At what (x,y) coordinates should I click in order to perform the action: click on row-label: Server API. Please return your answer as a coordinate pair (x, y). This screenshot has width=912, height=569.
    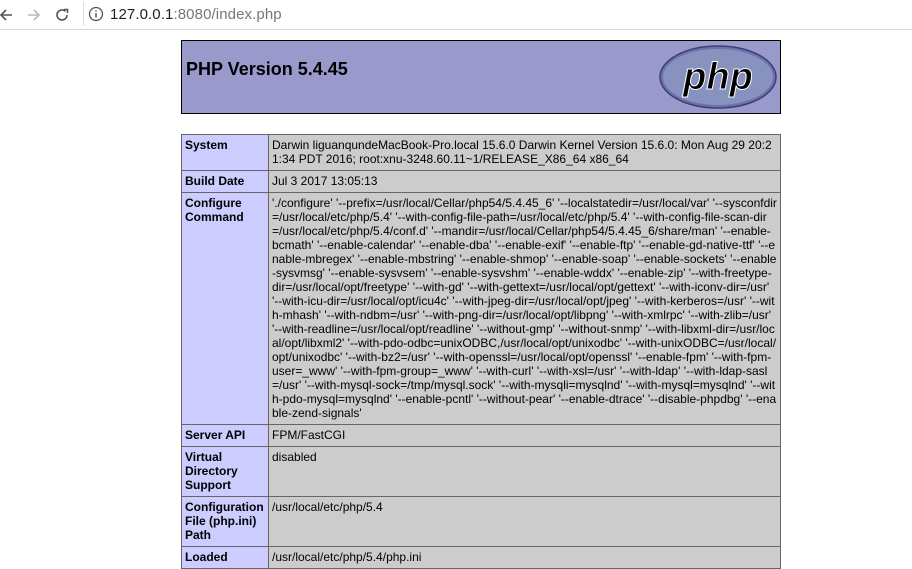
    Looking at the image, I should click on (225, 435).